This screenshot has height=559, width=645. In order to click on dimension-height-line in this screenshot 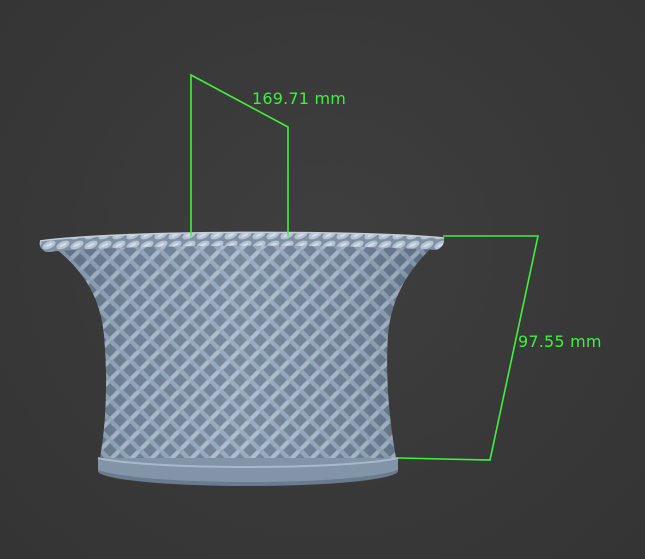, I will do `click(468, 348)`.